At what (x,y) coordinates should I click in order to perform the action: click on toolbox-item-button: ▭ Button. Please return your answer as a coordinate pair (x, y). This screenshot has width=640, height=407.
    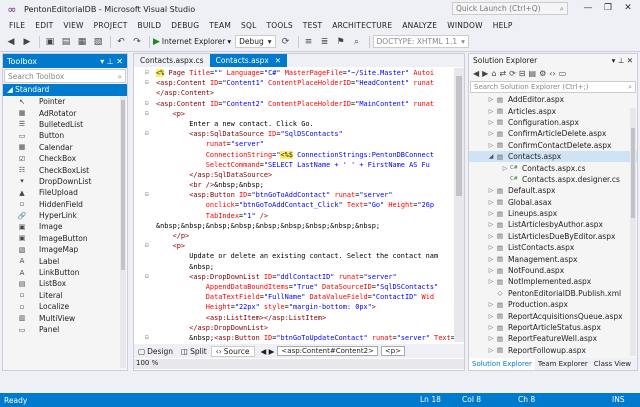
    Looking at the image, I should click on (65, 135).